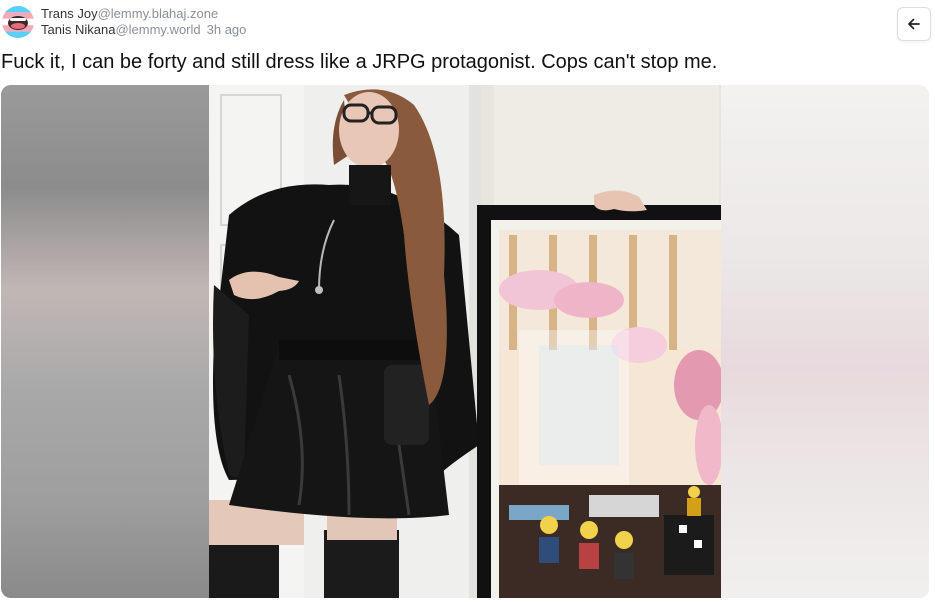 The height and width of the screenshot is (602, 935). Describe the element at coordinates (158, 13) in the screenshot. I see `community-instance: @lemmy.blahaj.zone` at that location.